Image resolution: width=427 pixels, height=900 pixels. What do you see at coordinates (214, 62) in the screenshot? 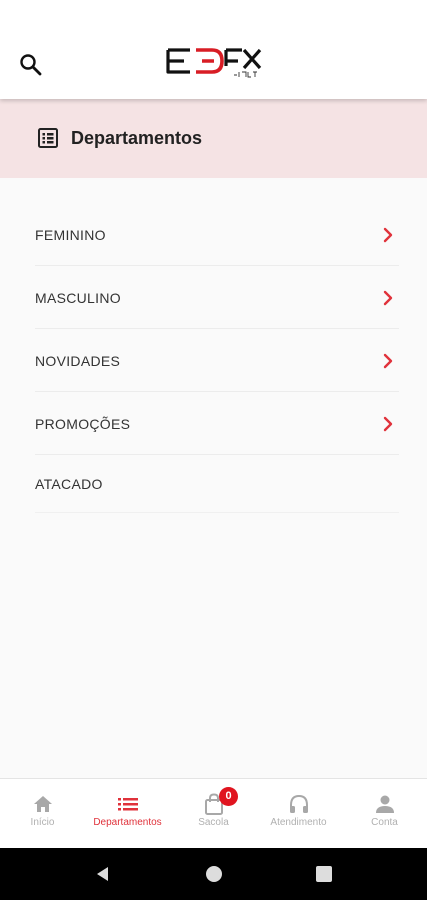
I see `brand-logo` at bounding box center [214, 62].